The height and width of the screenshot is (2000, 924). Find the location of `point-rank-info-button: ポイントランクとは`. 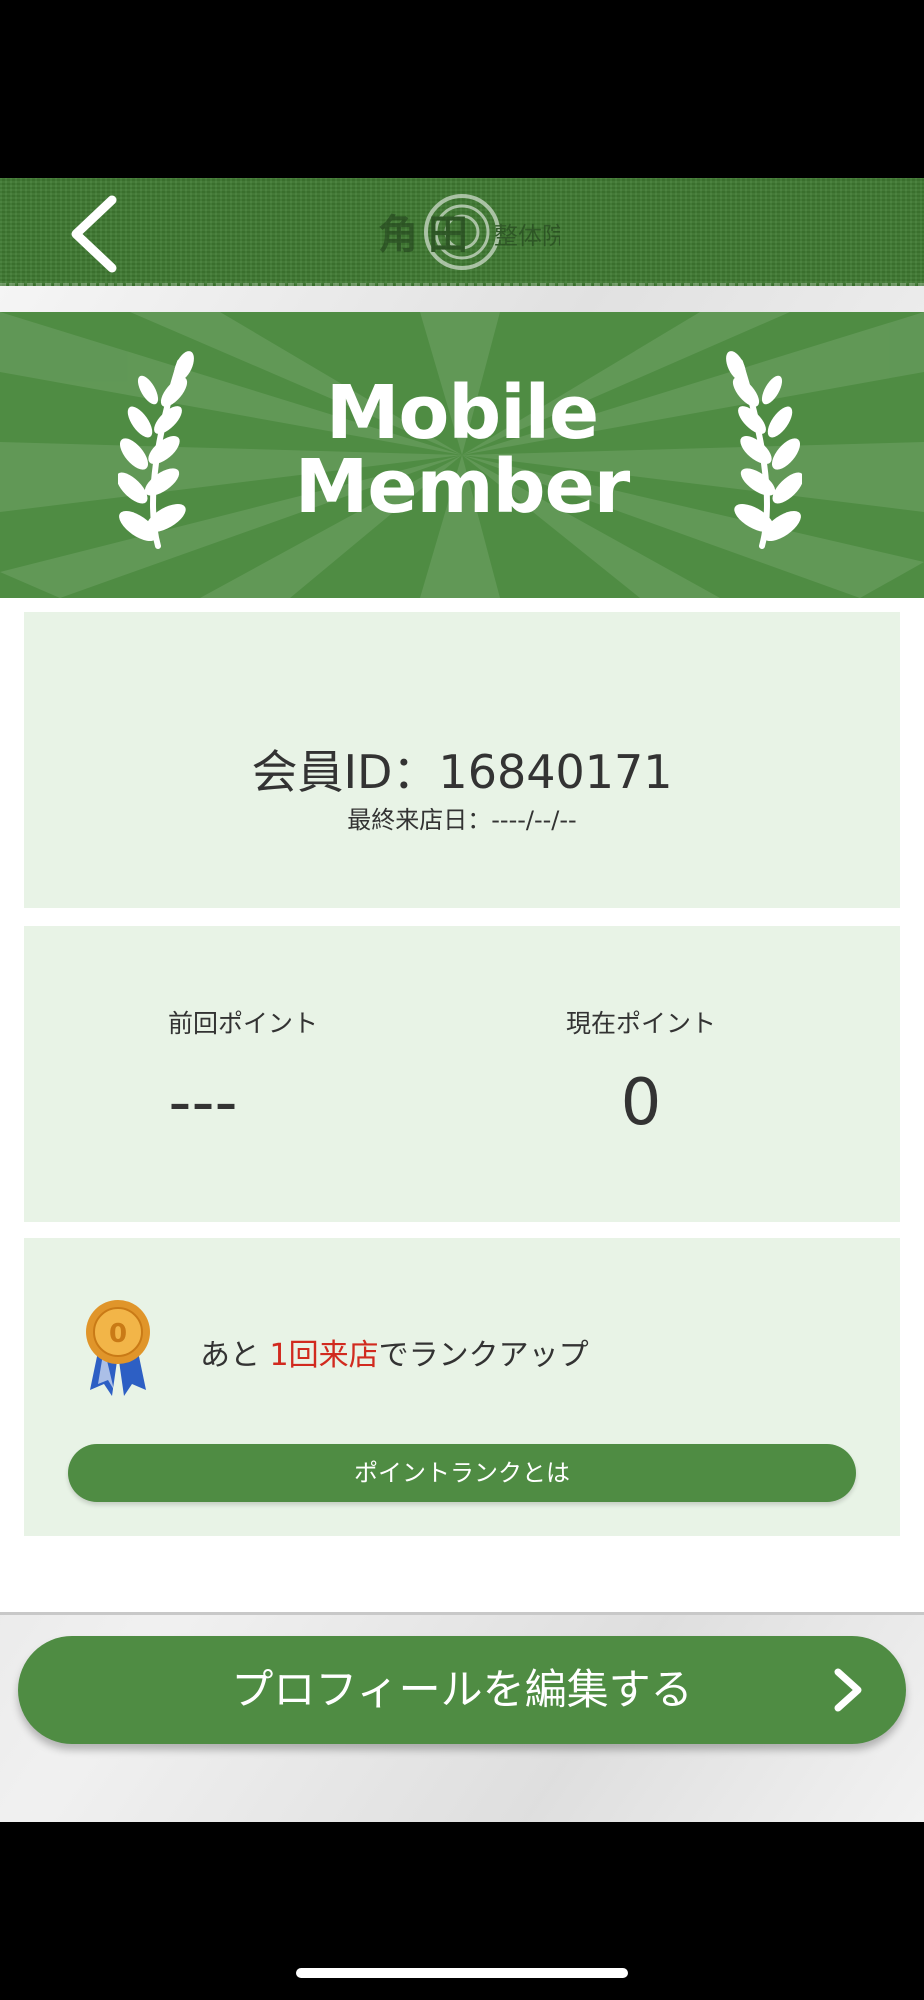

point-rank-info-button: ポイントランクとは is located at coordinates (462, 1473).